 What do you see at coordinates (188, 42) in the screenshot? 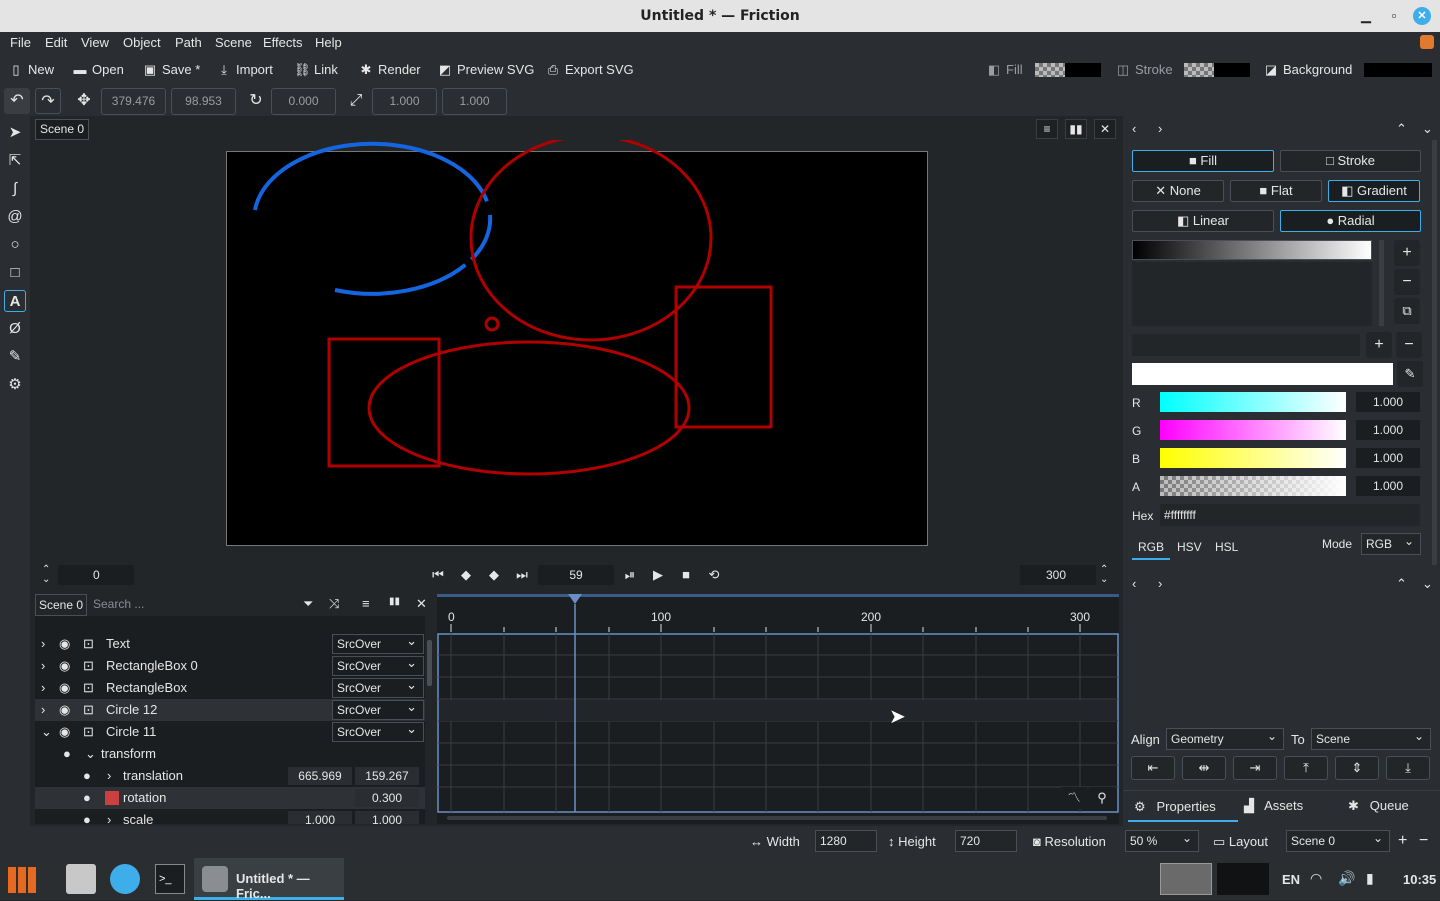
I see `menu-path: Path` at bounding box center [188, 42].